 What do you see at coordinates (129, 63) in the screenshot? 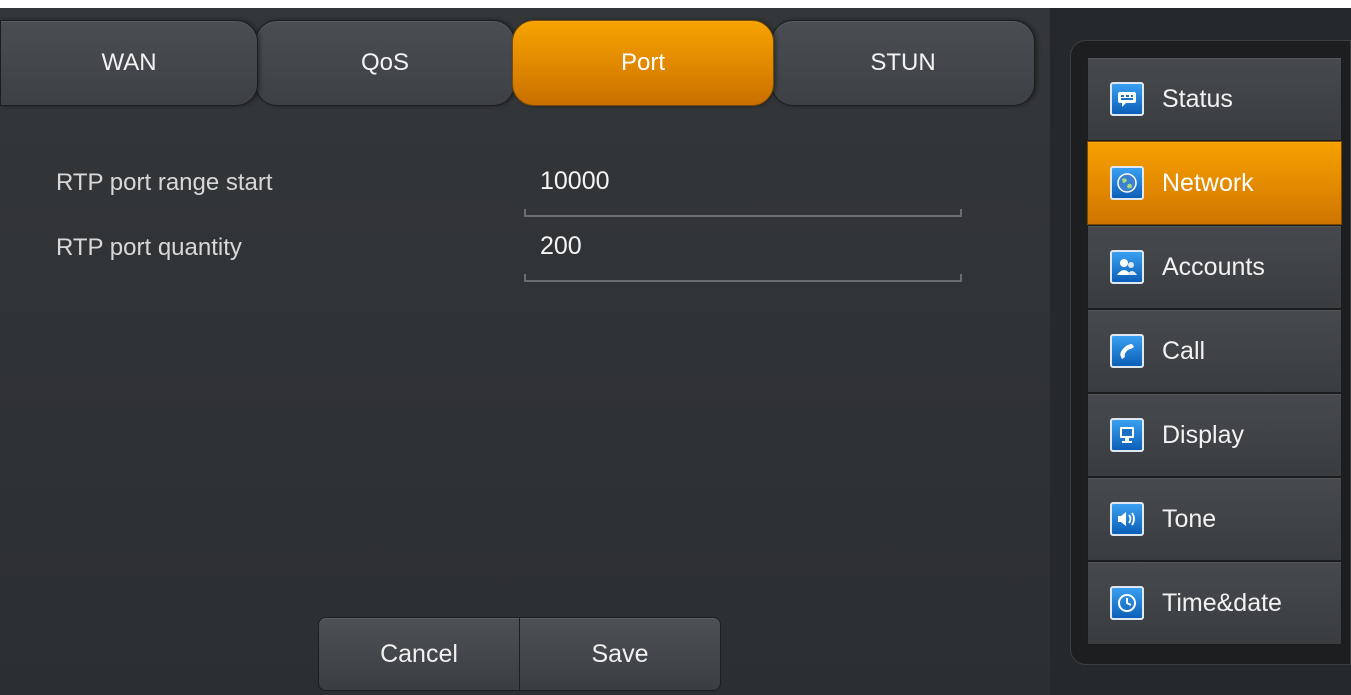
I see `tab-wan: WAN` at bounding box center [129, 63].